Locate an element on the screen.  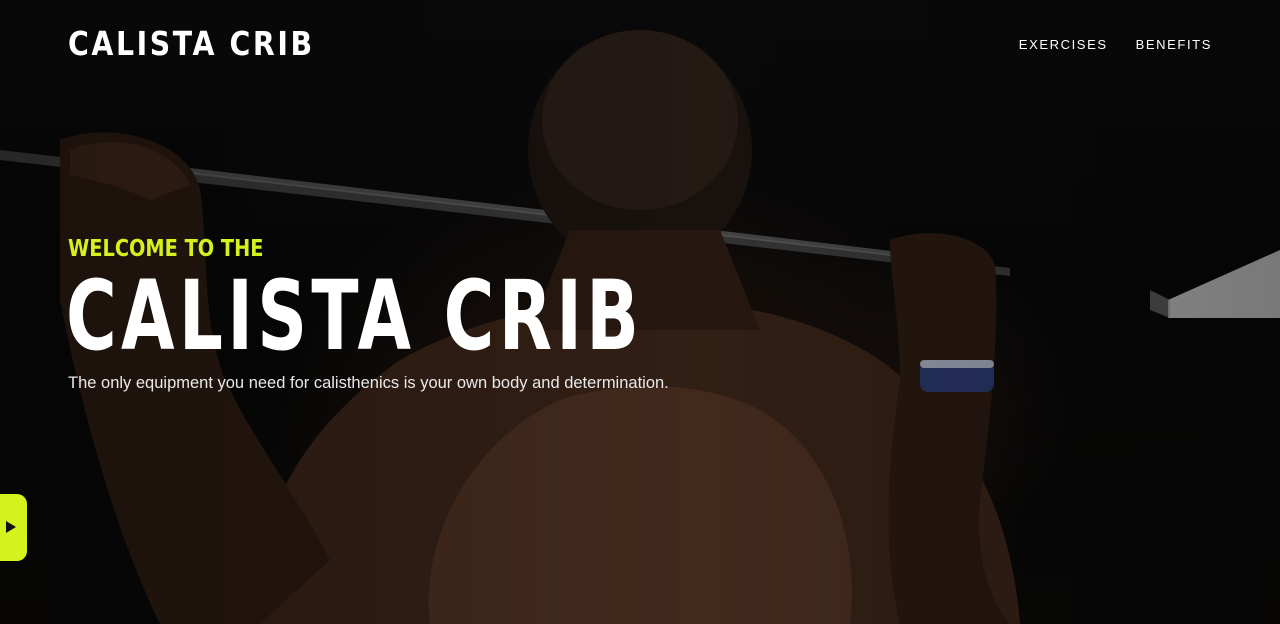
play-icon is located at coordinates (11, 527).